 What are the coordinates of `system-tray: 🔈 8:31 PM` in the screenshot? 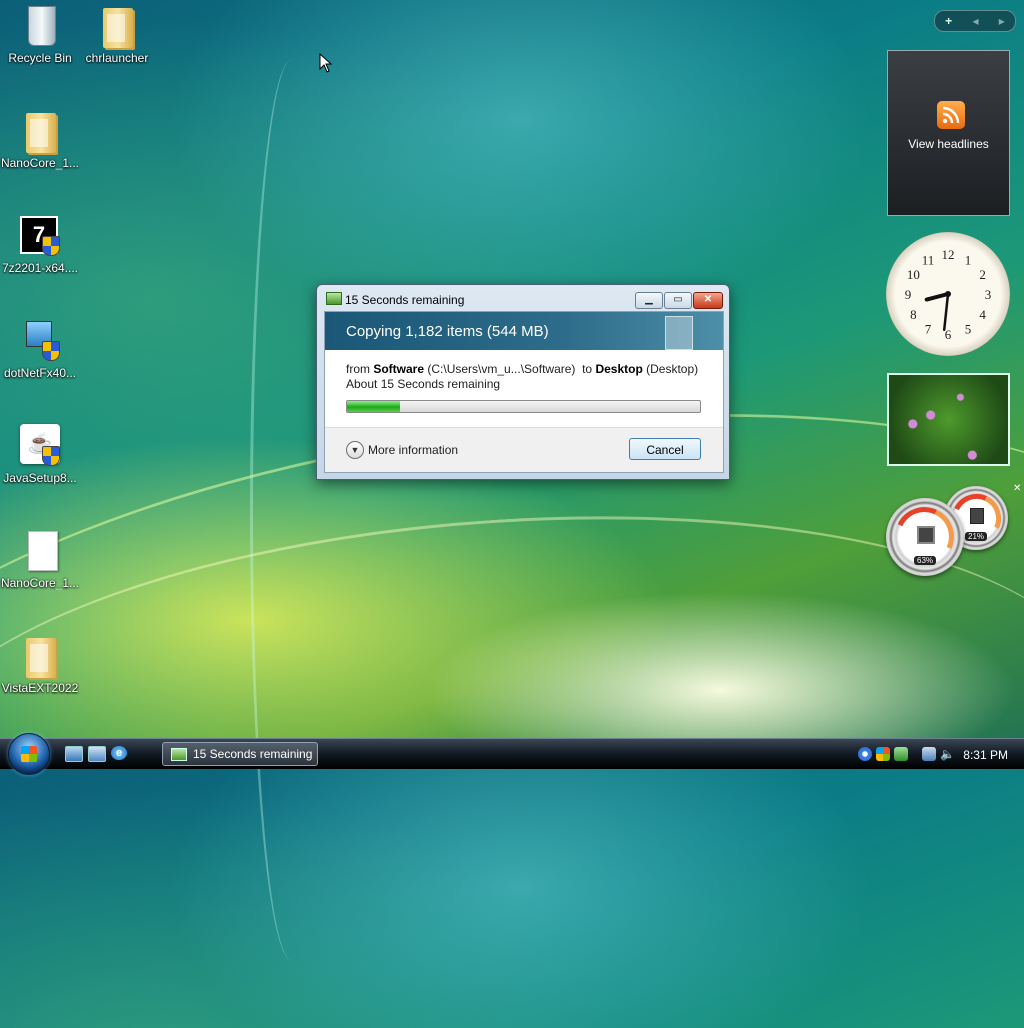 It's located at (938, 754).